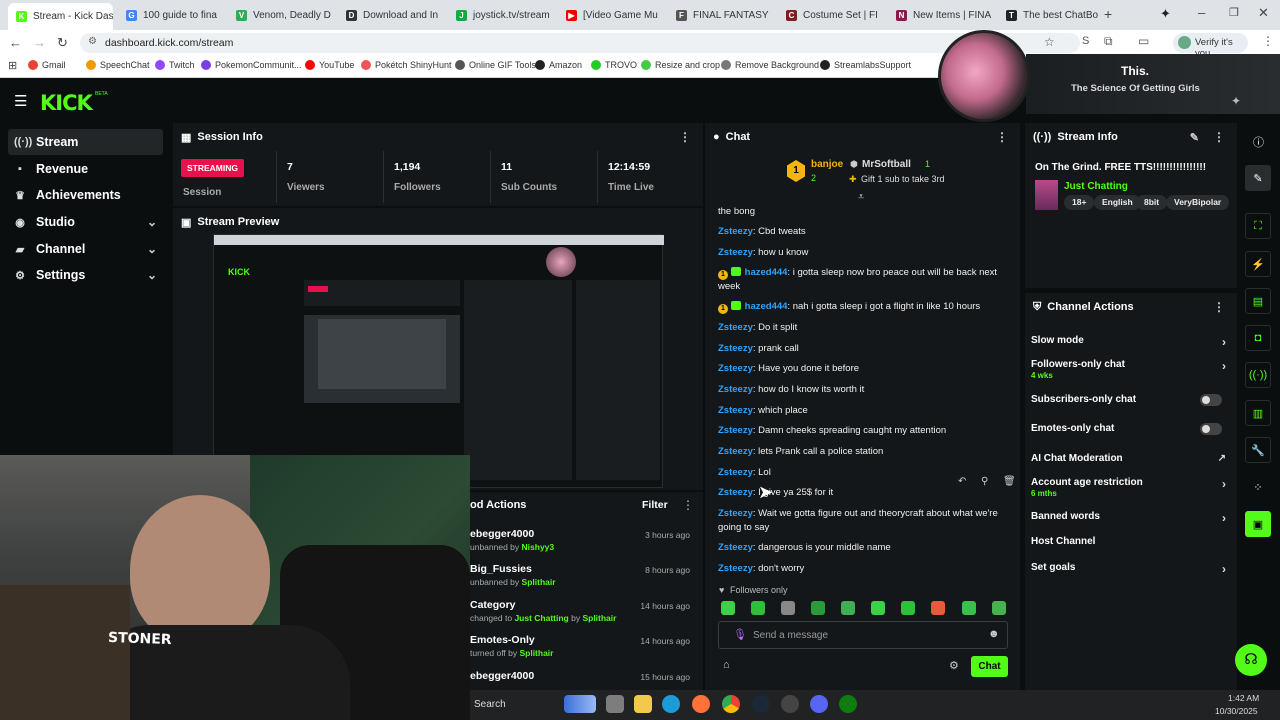 The image size is (1280, 720). Describe the element at coordinates (85, 169) in the screenshot. I see `sidebar-item-revenue: ▪ Revenue` at that location.